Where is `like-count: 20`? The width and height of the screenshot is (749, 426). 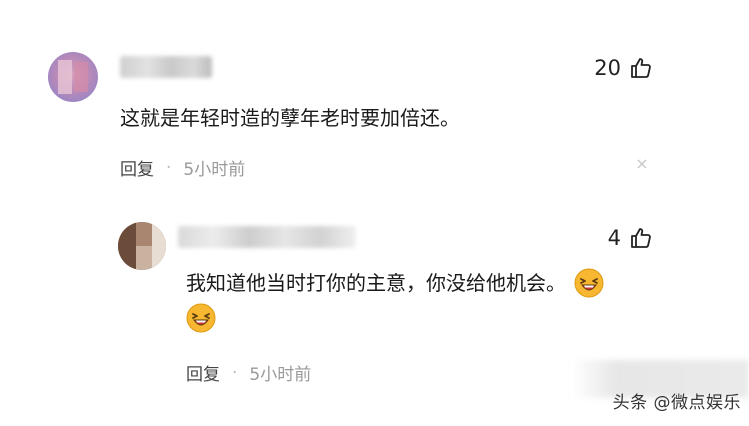 like-count: 20 is located at coordinates (607, 68).